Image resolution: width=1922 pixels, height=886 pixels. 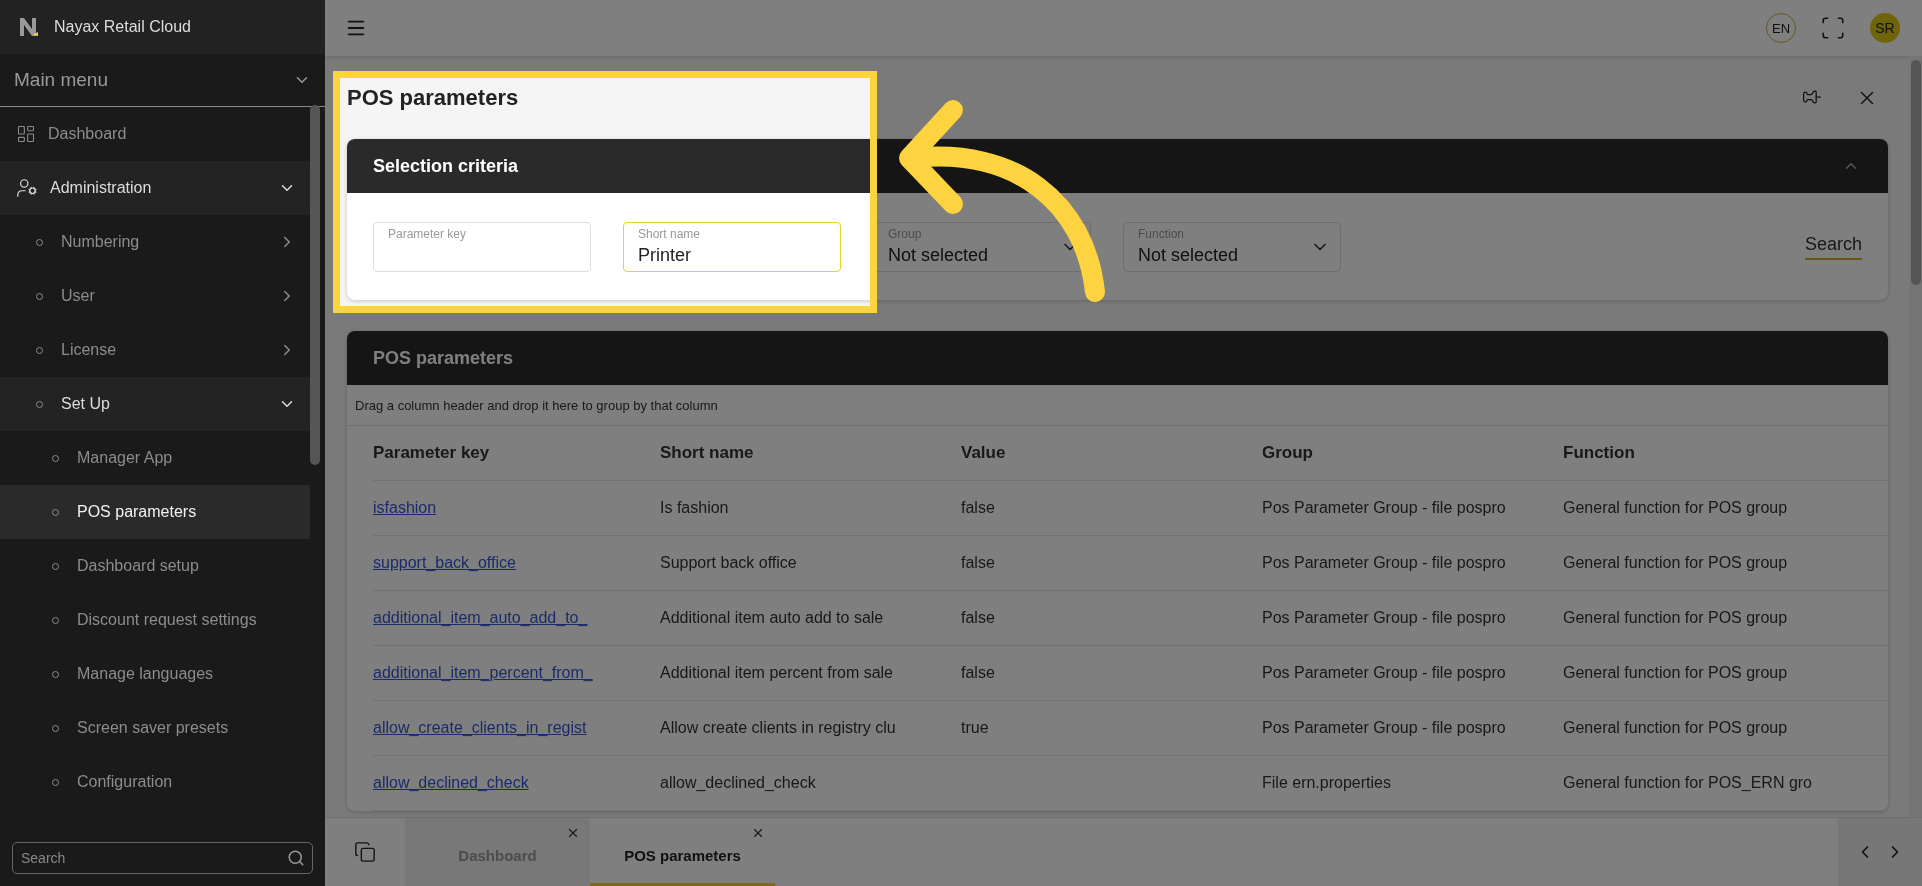 What do you see at coordinates (405, 508) in the screenshot?
I see `parameter-link: isfashion` at bounding box center [405, 508].